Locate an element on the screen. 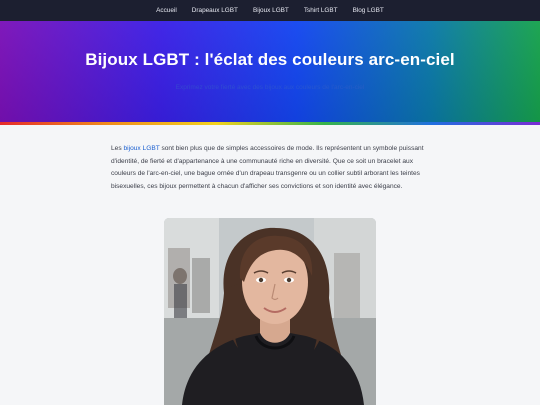 This screenshot has width=540, height=405. nav-link-accueil: Accueil is located at coordinates (166, 10).